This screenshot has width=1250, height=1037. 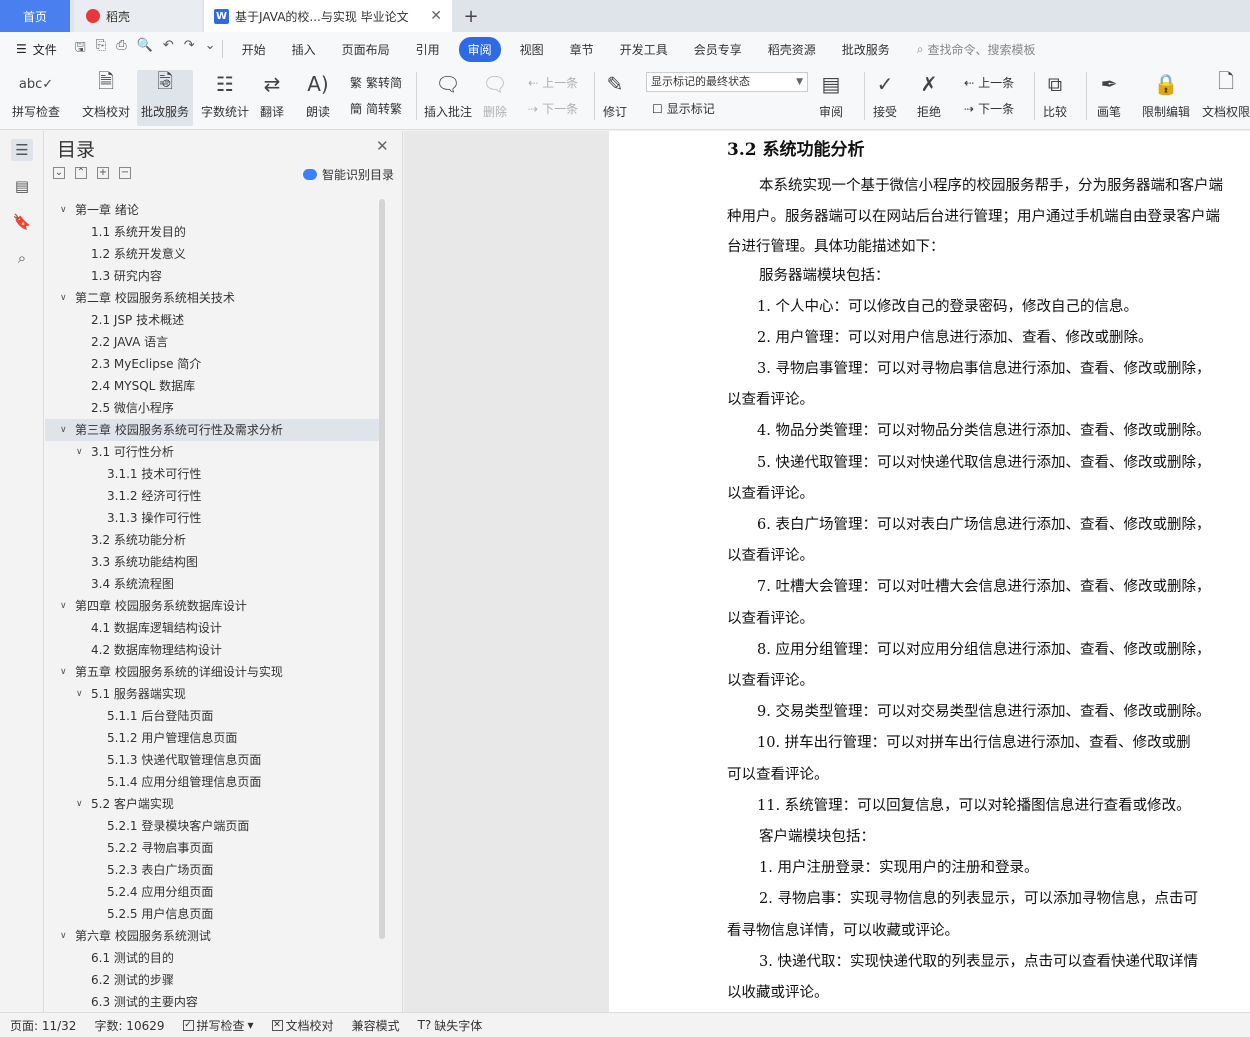 What do you see at coordinates (215, 408) in the screenshot?
I see `toc-item: 2.5 微信小程序` at bounding box center [215, 408].